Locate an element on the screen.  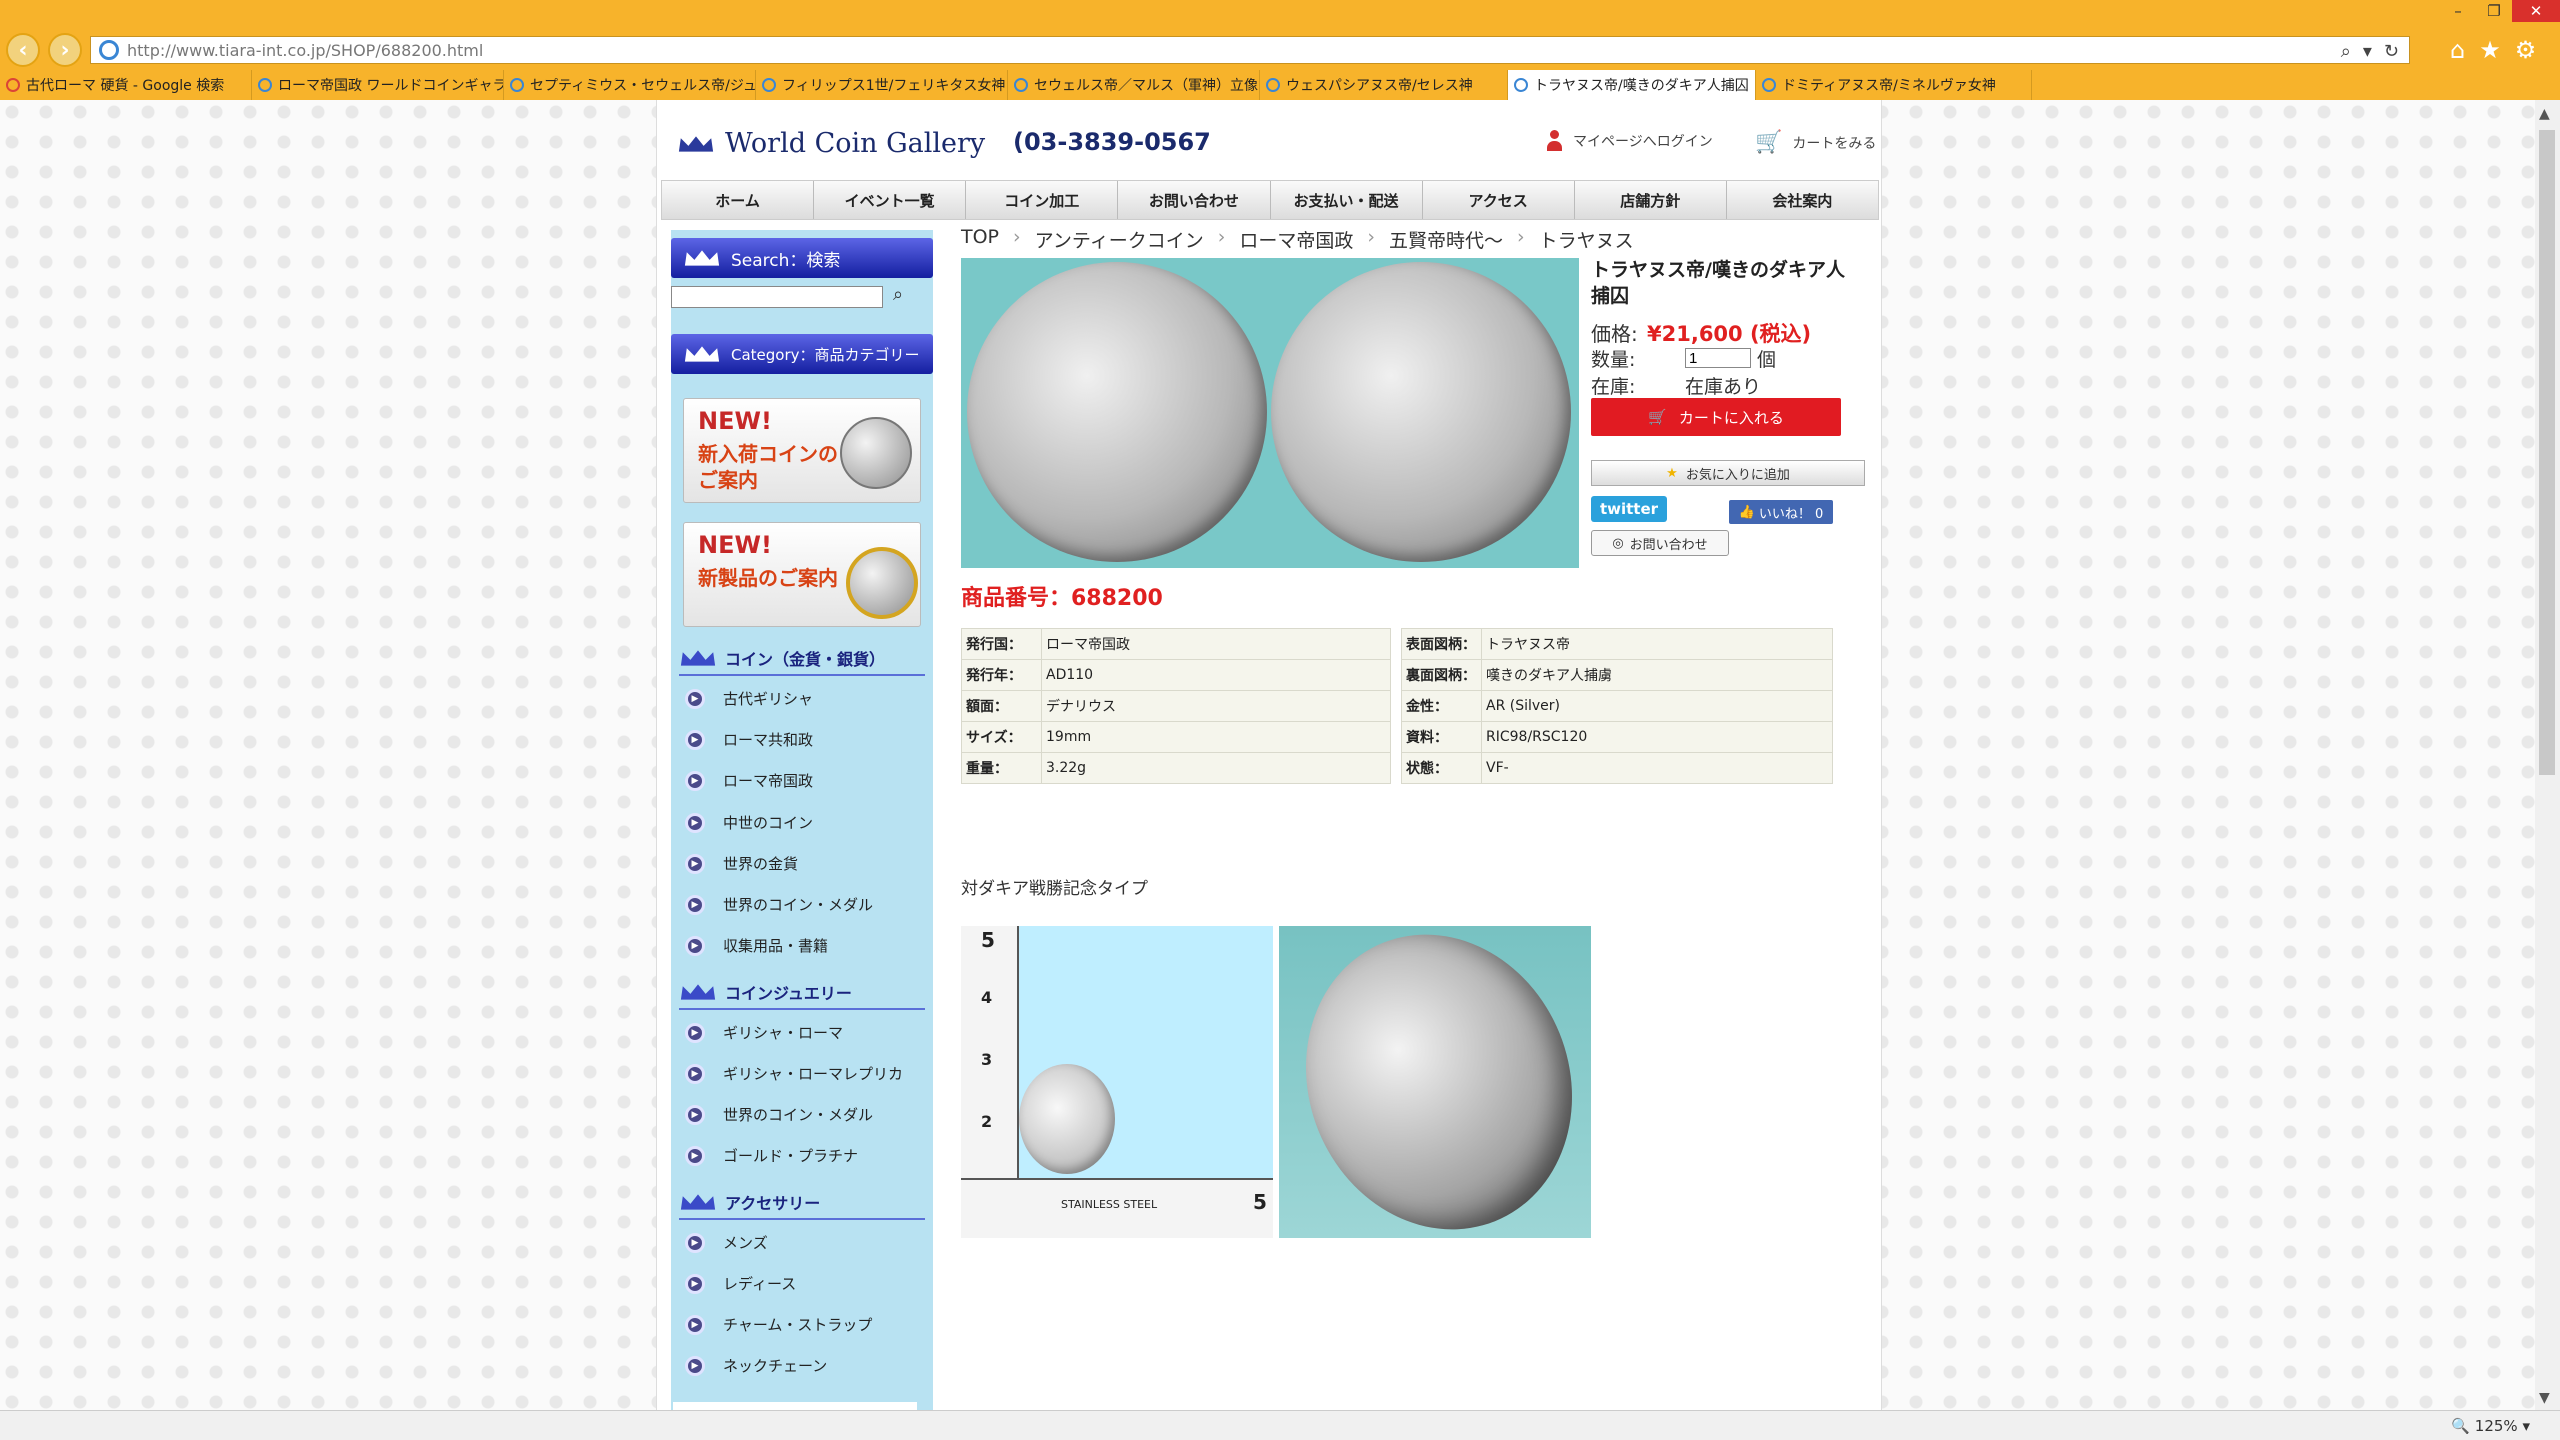
add-to-cart-label: カートに入れる is located at coordinates (1731, 417).